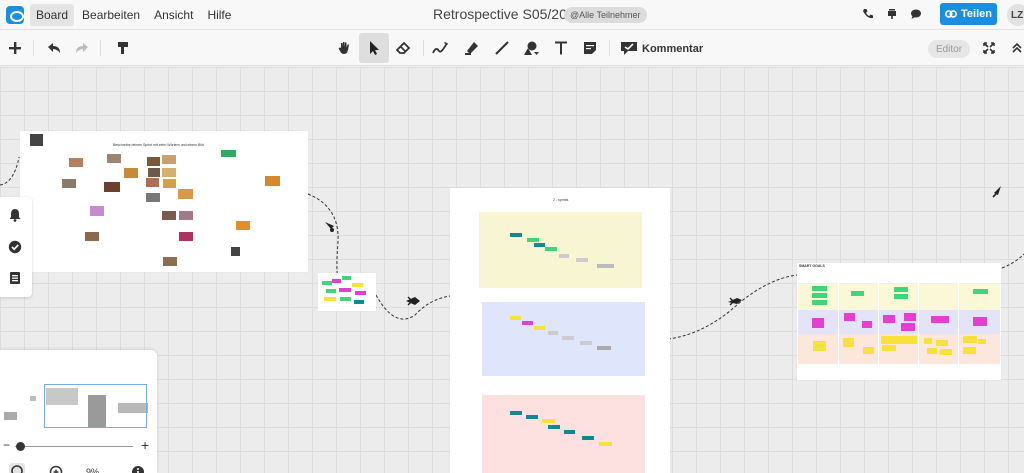 The image size is (1024, 473). Describe the element at coordinates (15, 48) in the screenshot. I see `add-icon` at that location.